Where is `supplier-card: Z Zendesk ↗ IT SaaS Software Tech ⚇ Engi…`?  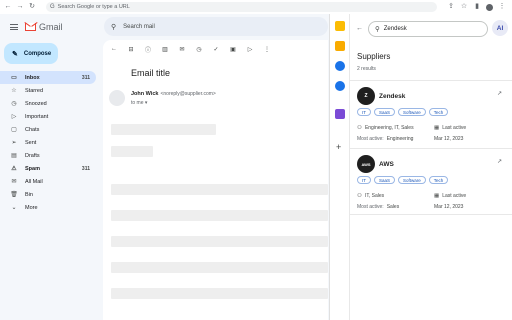 supplier-card: Z Zendesk ↗ IT SaaS Software Tech ⚇ Engi… is located at coordinates (431, 113).